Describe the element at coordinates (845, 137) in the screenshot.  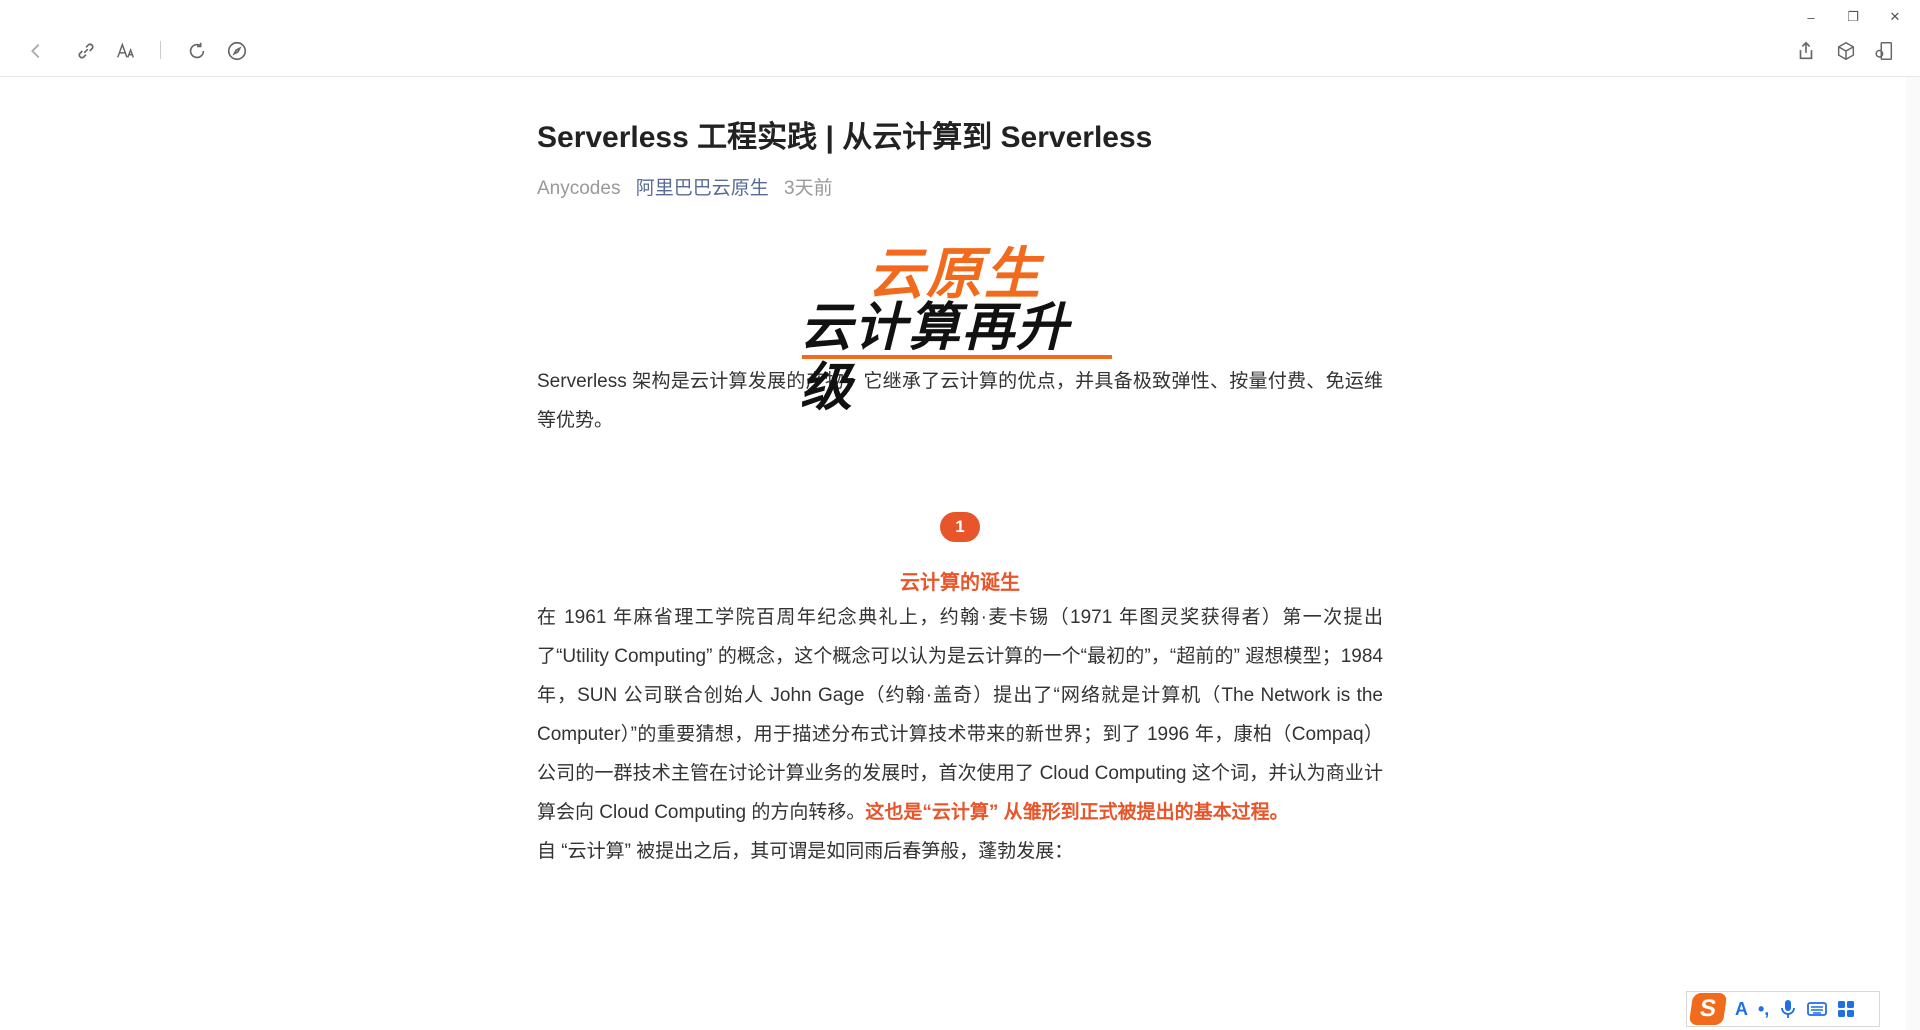
I see `article-title: Serverless 工程实践 | 从云计算到 Serverless` at that location.